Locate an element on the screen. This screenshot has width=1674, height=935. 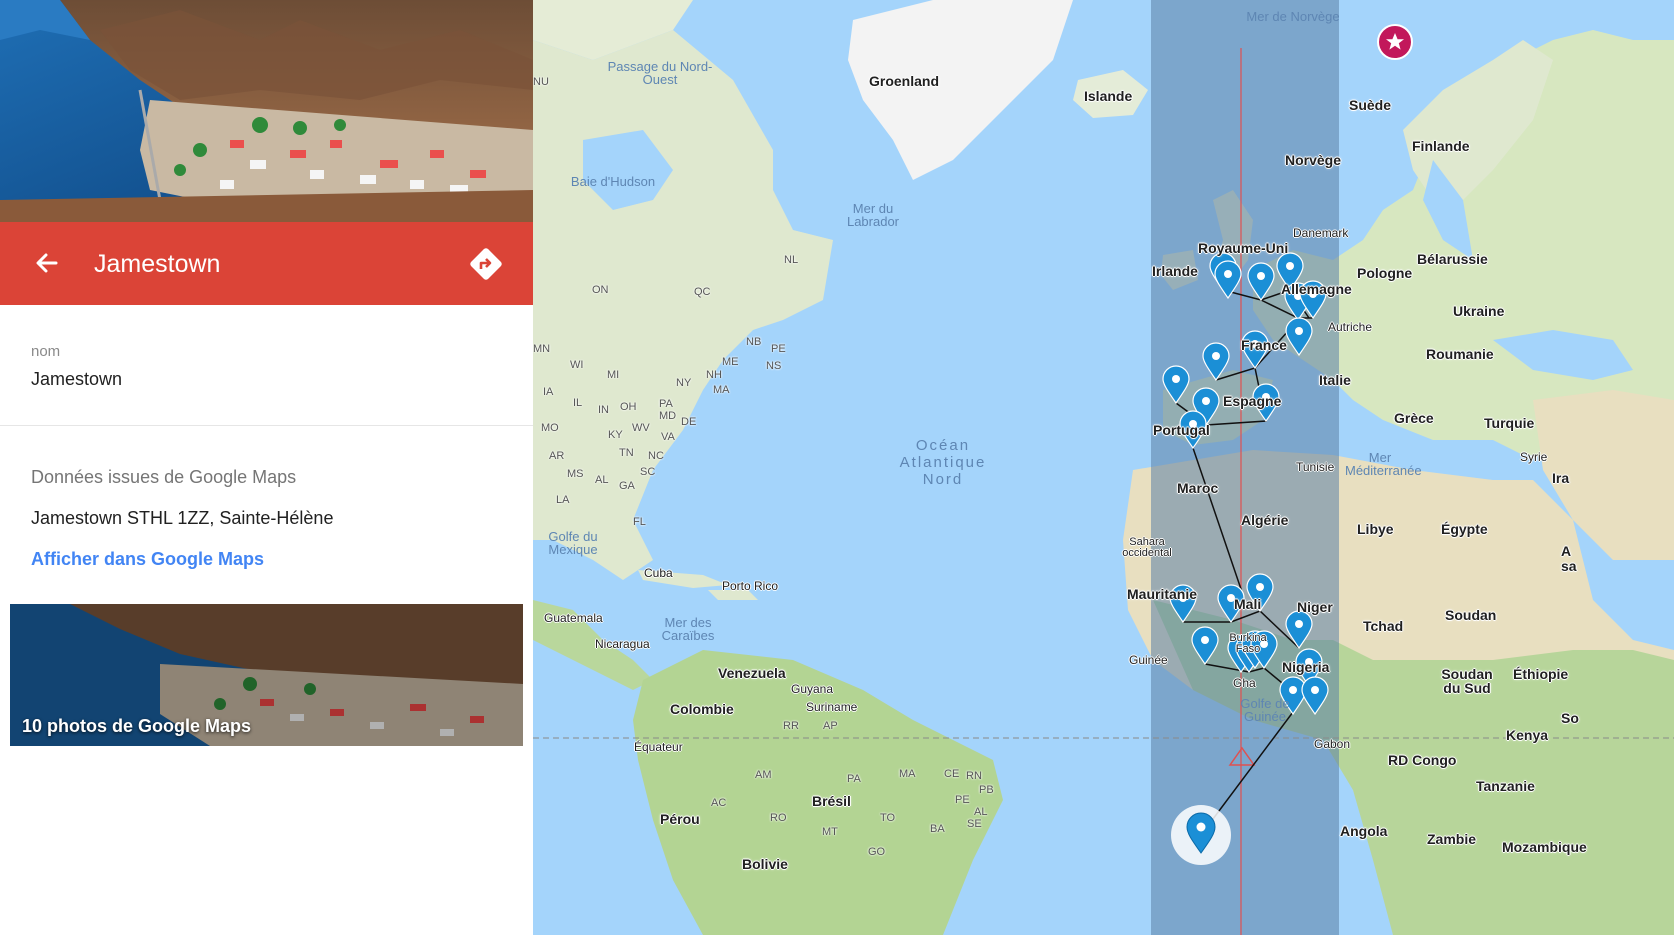
place-hero-photo is located at coordinates (266, 111).